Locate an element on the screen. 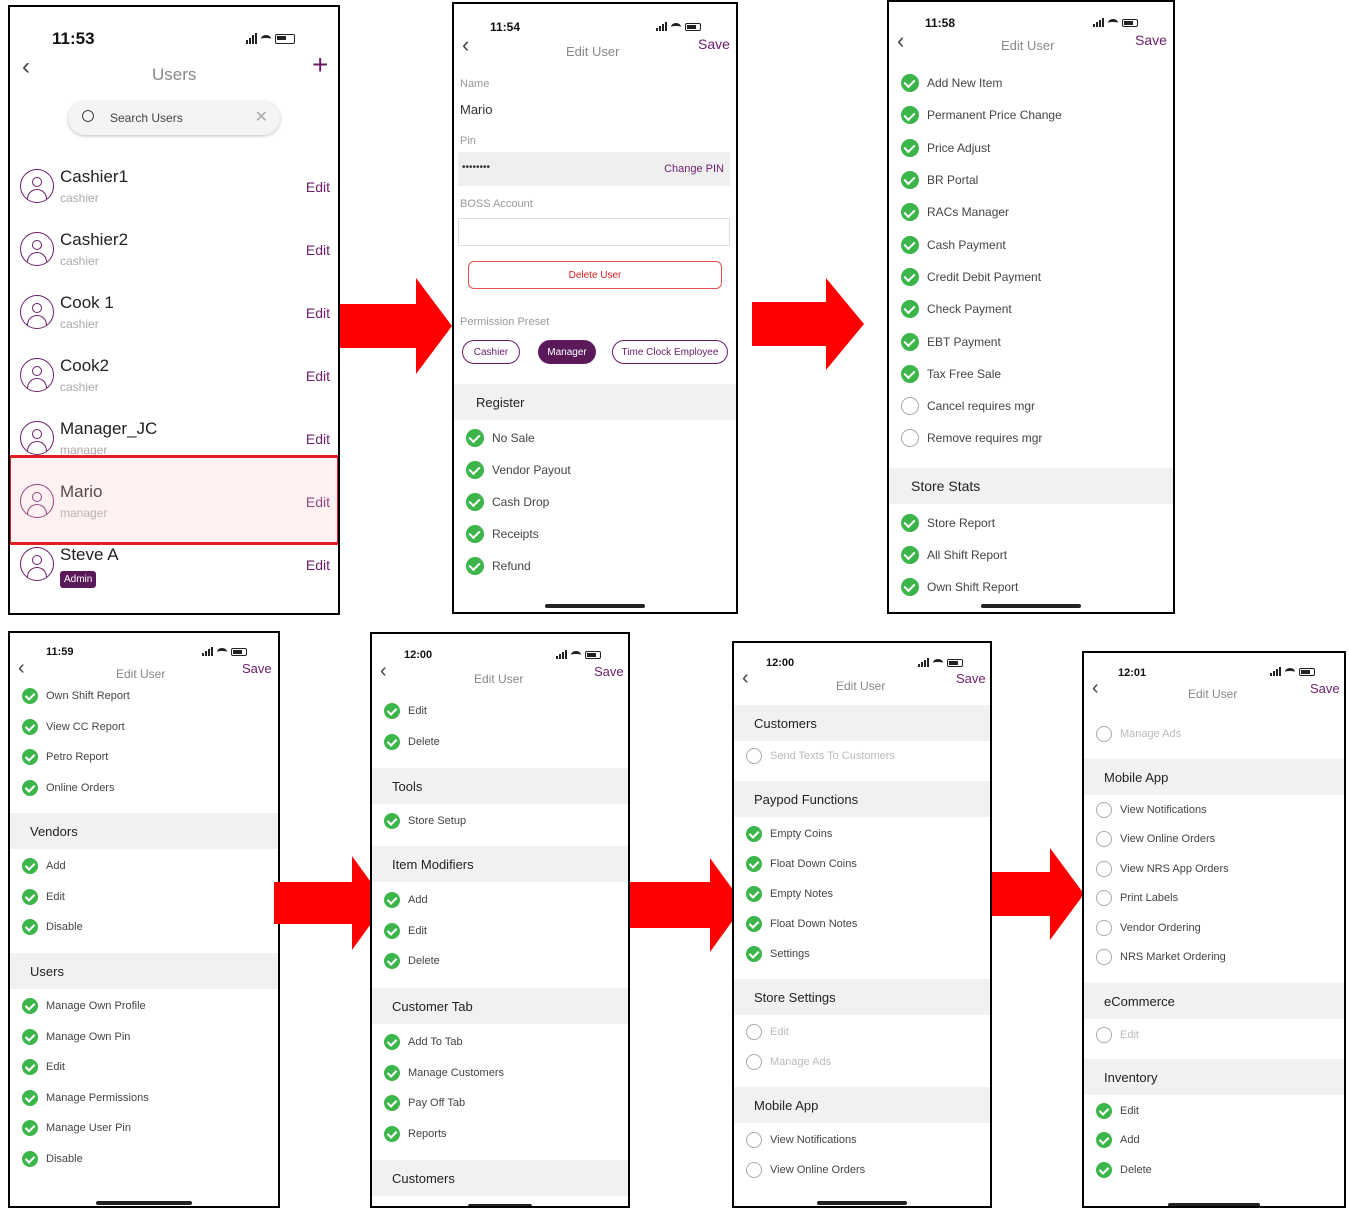  permission-row: Remove requires mgr is located at coordinates (1031, 438).